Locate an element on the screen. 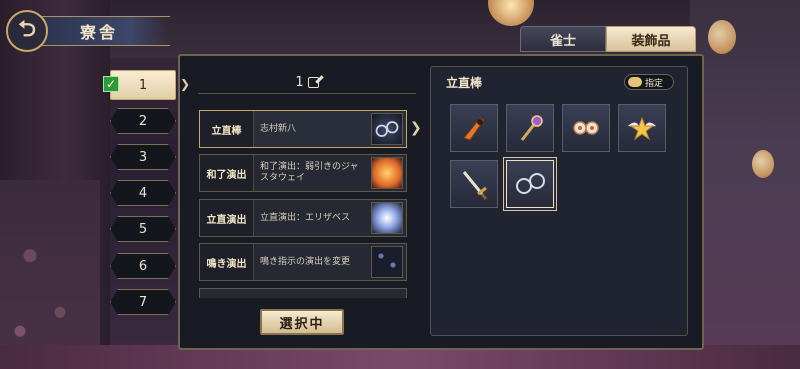 This screenshot has width=800, height=369. category-label: 和了演出 is located at coordinates (227, 173).